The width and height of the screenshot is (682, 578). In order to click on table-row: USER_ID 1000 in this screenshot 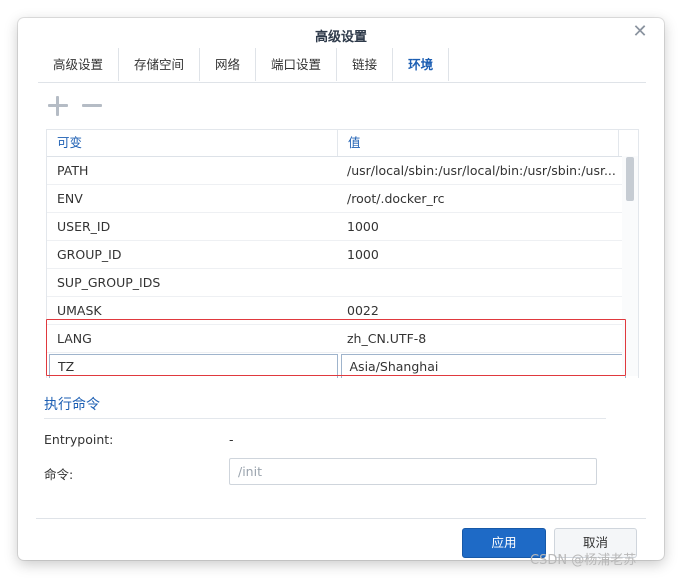, I will do `click(336, 227)`.